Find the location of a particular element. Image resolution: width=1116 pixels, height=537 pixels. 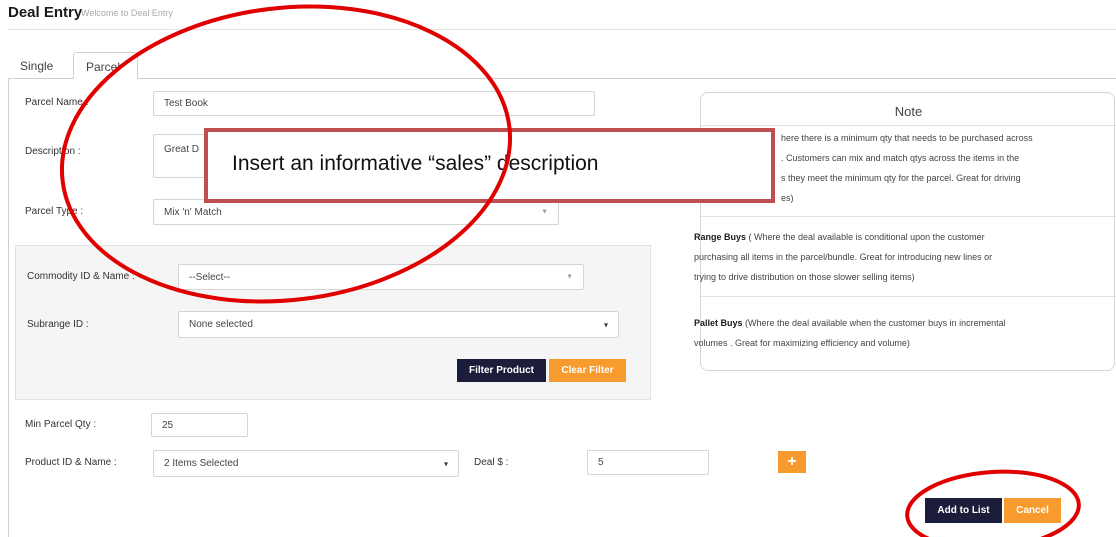

deal-input: 5 is located at coordinates (648, 462).